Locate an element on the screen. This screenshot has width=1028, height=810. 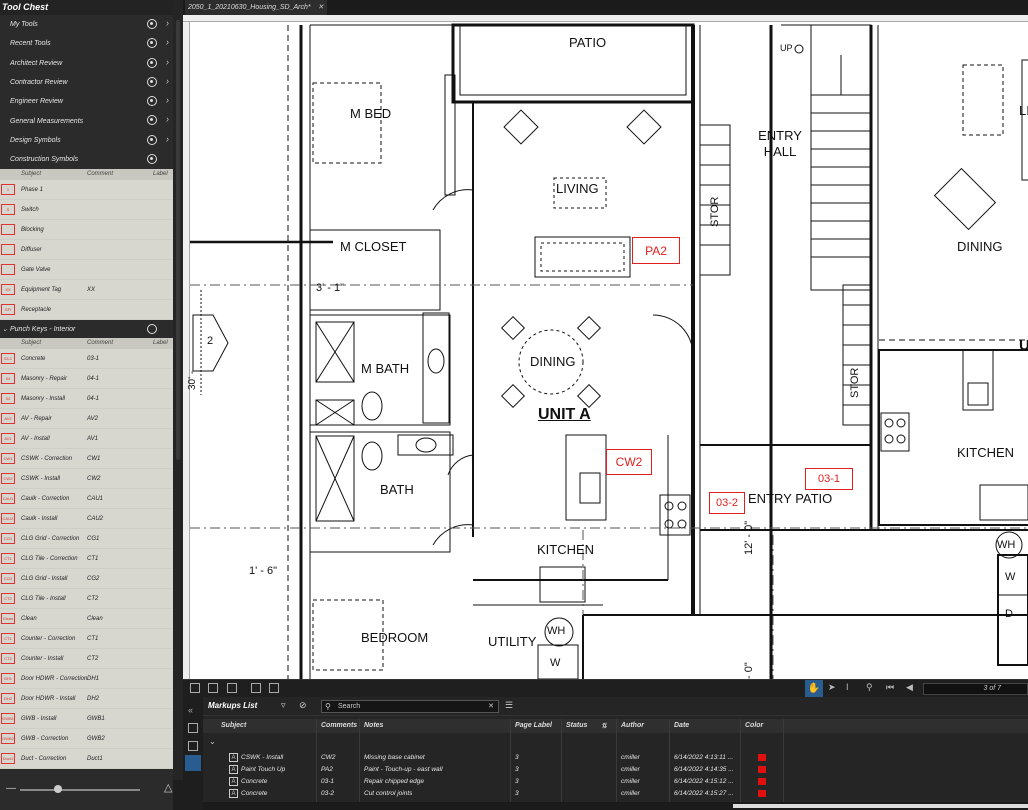
split-vertical-icon is located at coordinates (213, 688).